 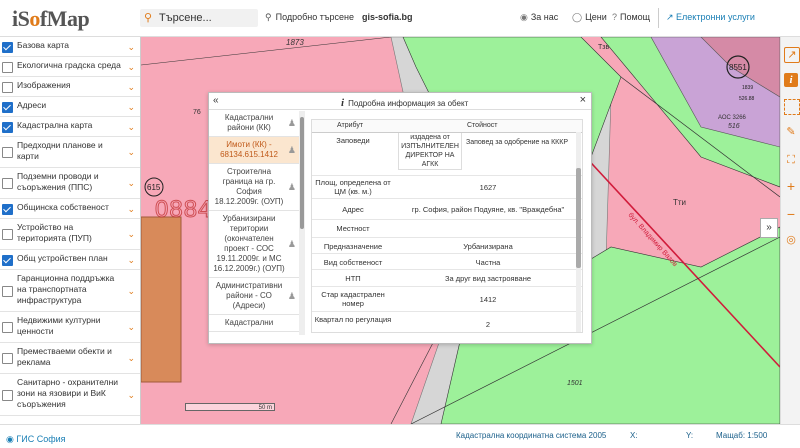 I want to click on list-item: Кадастрални райони (КК) ♟, so click(x=254, y=123).